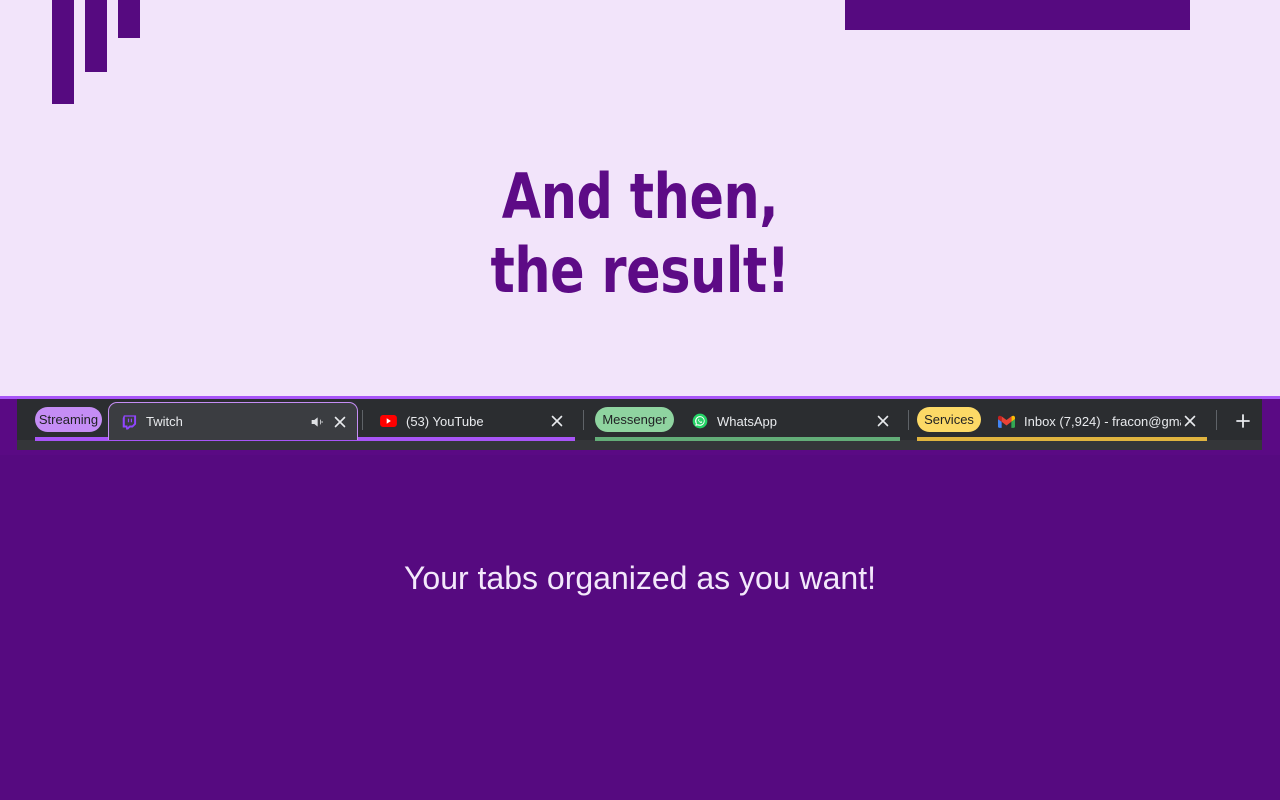 This screenshot has height=800, width=1280. What do you see at coordinates (699, 421) in the screenshot?
I see `whatsapp-icon` at bounding box center [699, 421].